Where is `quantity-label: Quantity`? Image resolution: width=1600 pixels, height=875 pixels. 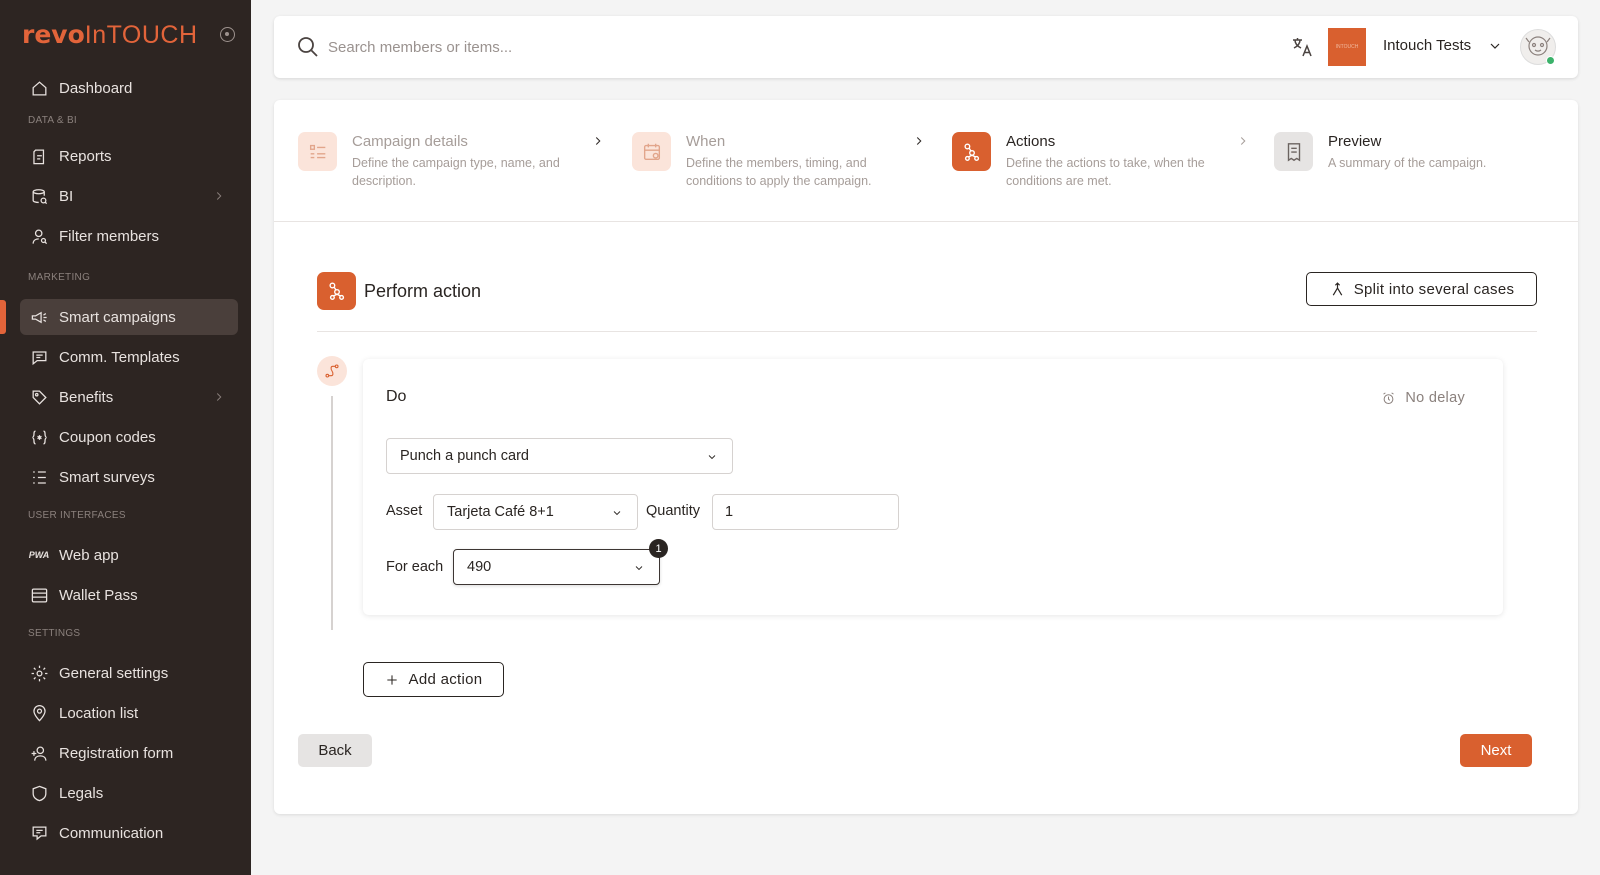
quantity-label: Quantity is located at coordinates (673, 511).